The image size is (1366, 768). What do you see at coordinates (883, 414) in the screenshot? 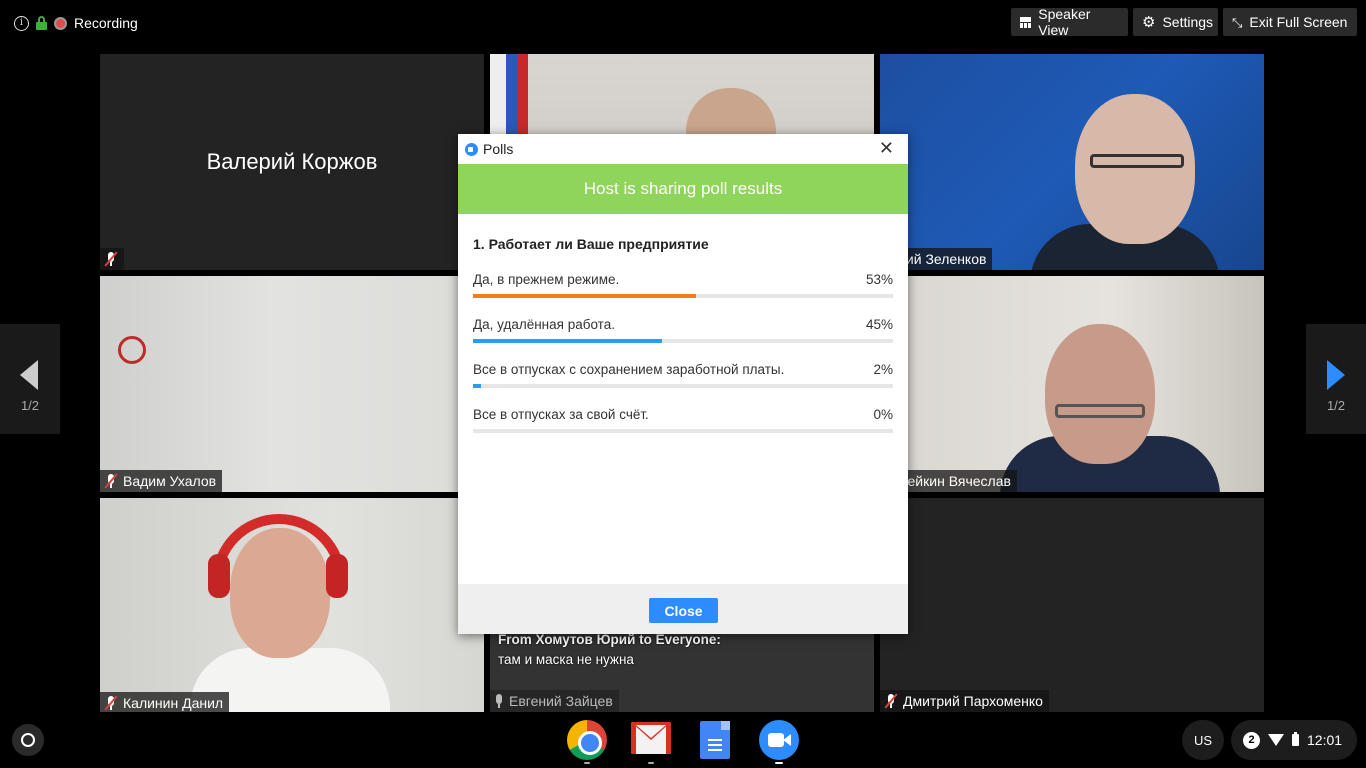
I see `answer-percent: 0%` at bounding box center [883, 414].